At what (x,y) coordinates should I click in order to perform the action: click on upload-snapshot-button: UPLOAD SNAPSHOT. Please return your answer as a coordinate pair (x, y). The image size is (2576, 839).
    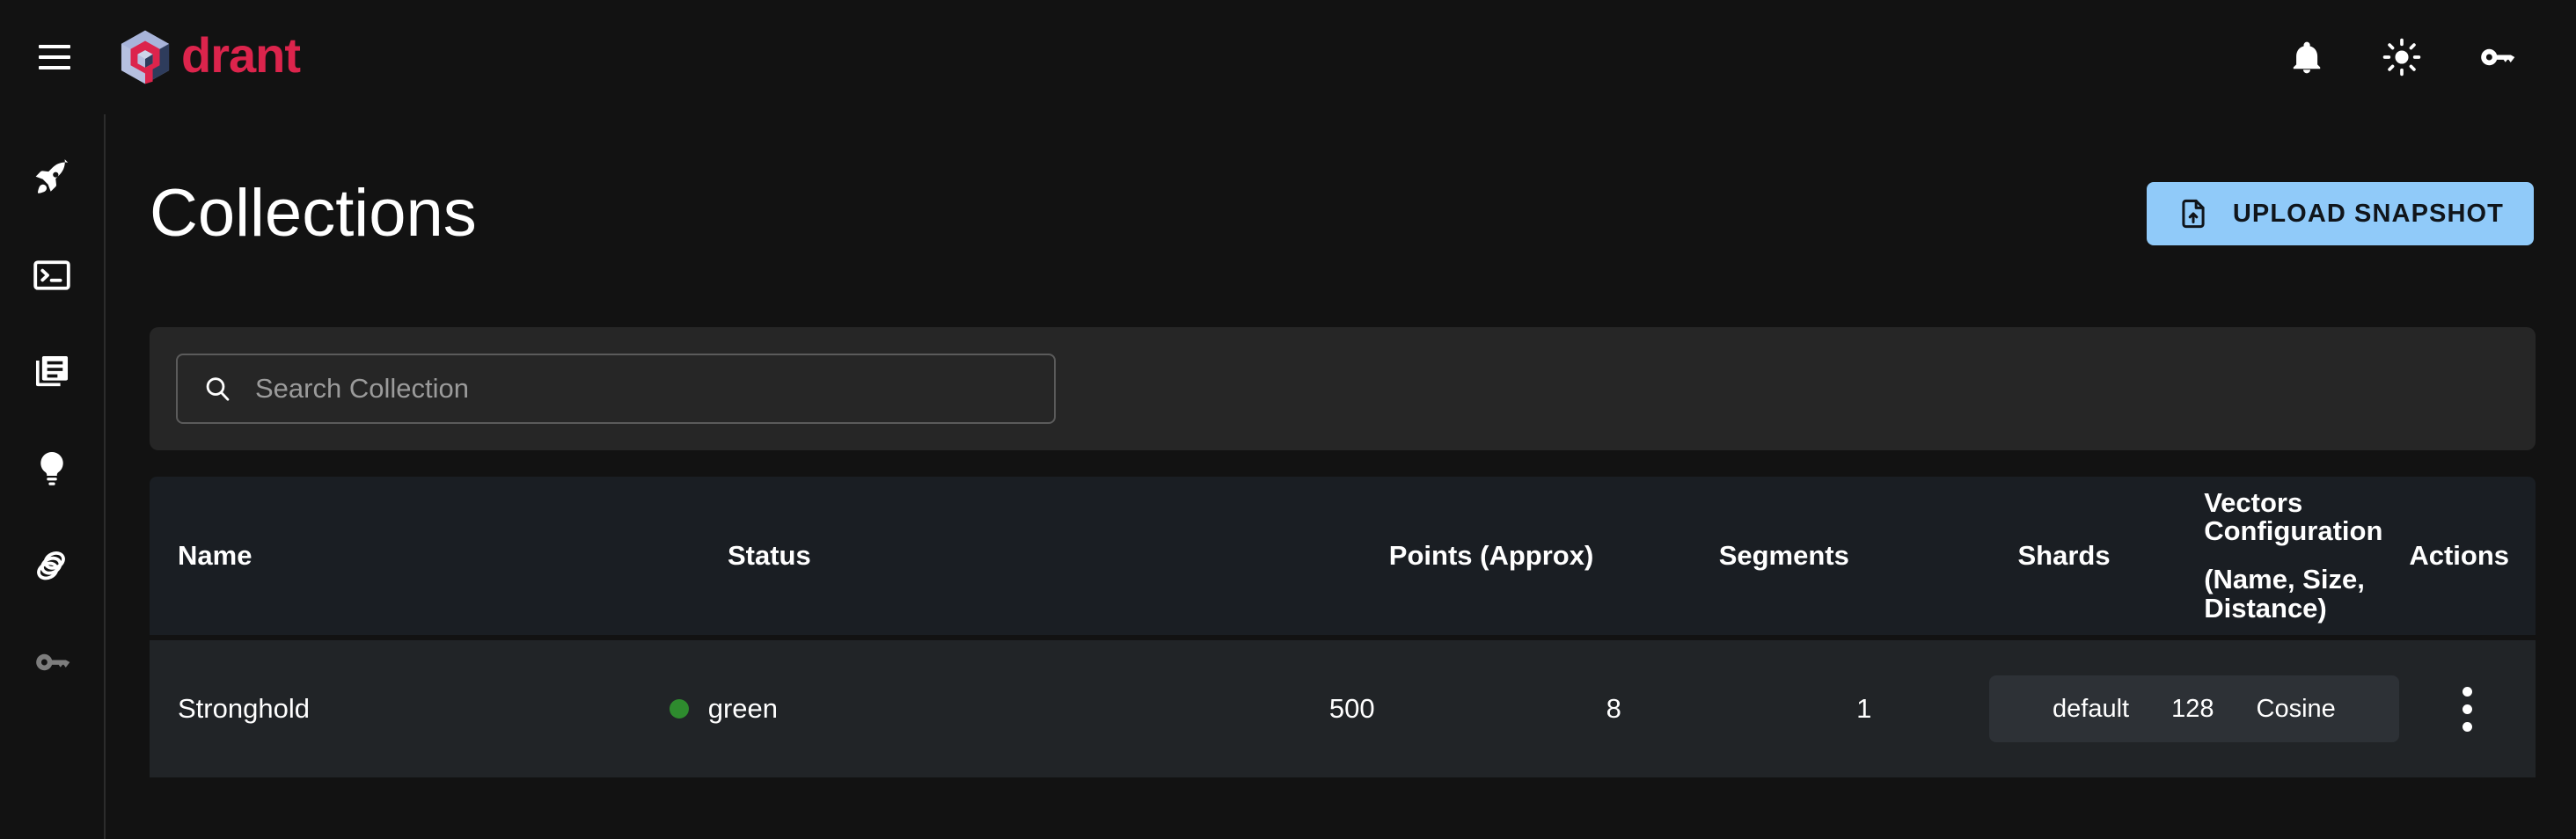
    Looking at the image, I should click on (2340, 213).